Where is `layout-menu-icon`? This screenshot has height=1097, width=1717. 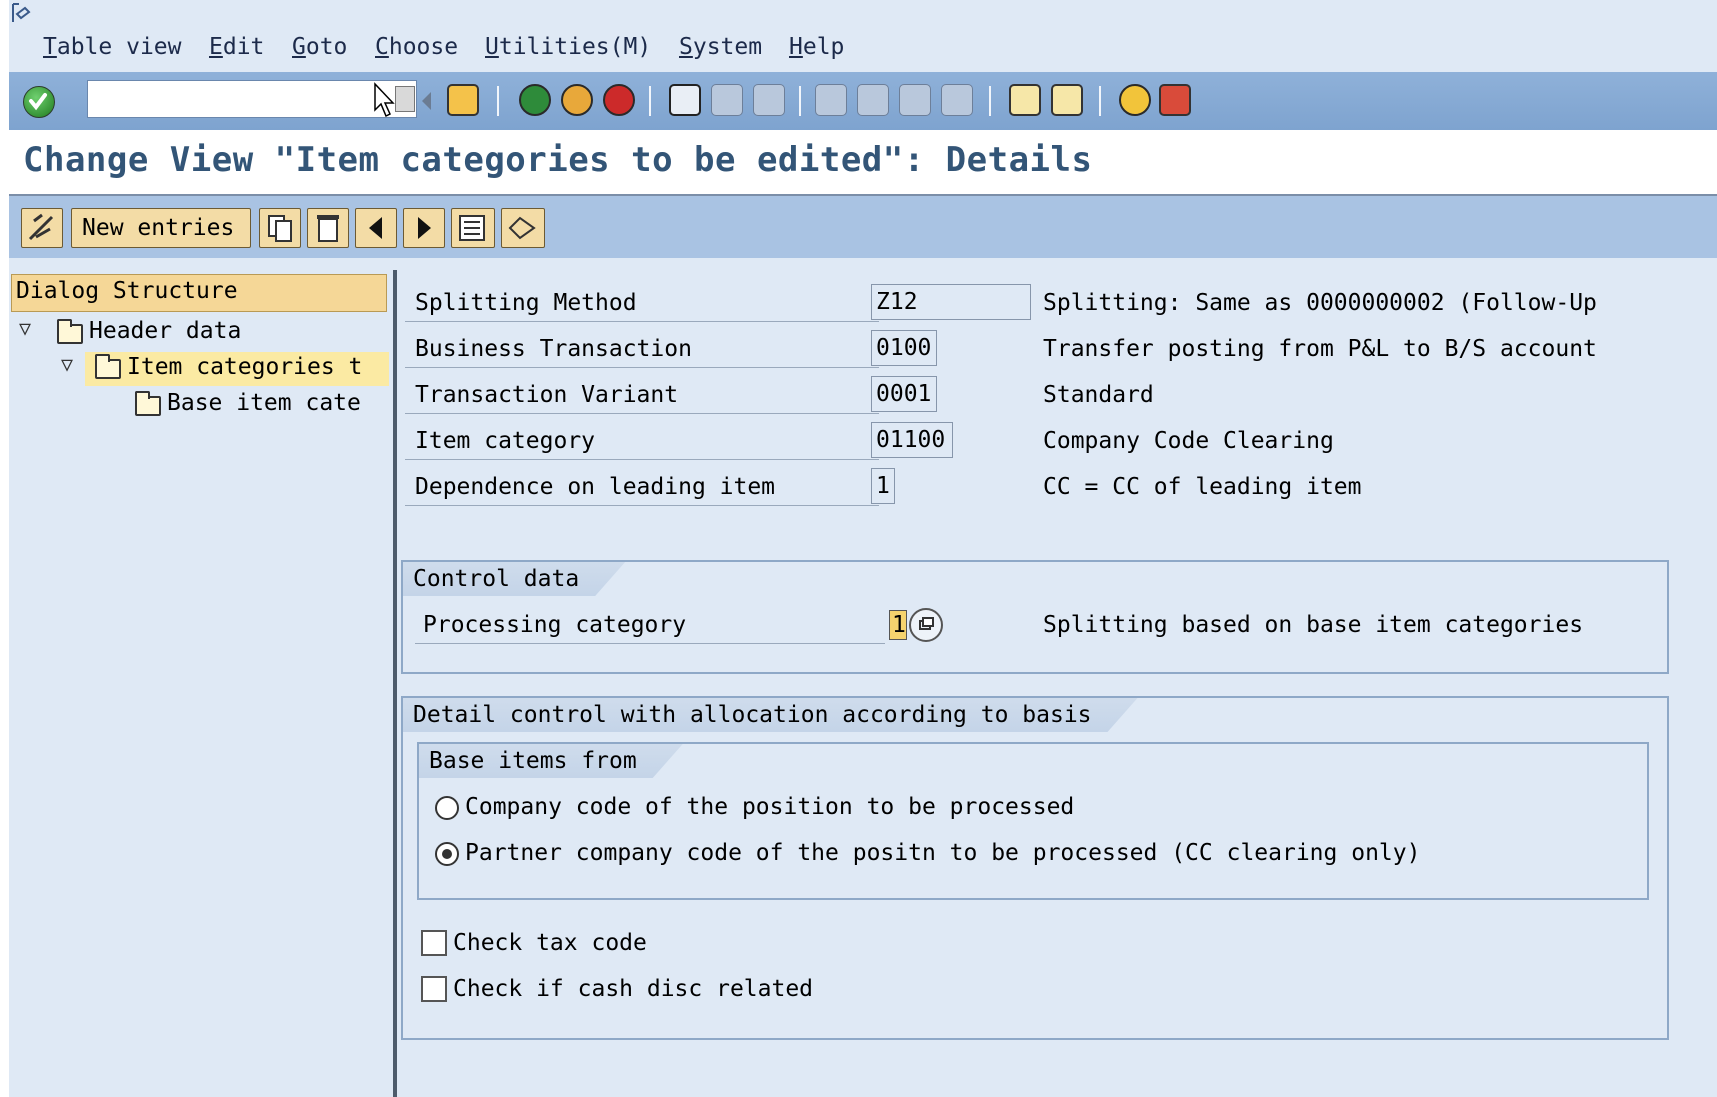 layout-menu-icon is located at coordinates (1175, 100).